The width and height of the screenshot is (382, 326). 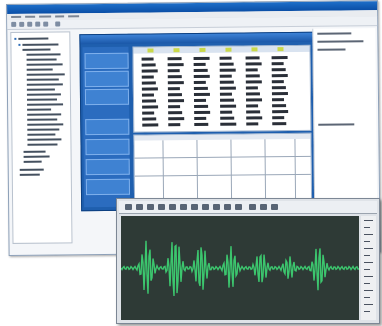 What do you see at coordinates (223, 169) in the screenshot?
I see `detail-grid` at bounding box center [223, 169].